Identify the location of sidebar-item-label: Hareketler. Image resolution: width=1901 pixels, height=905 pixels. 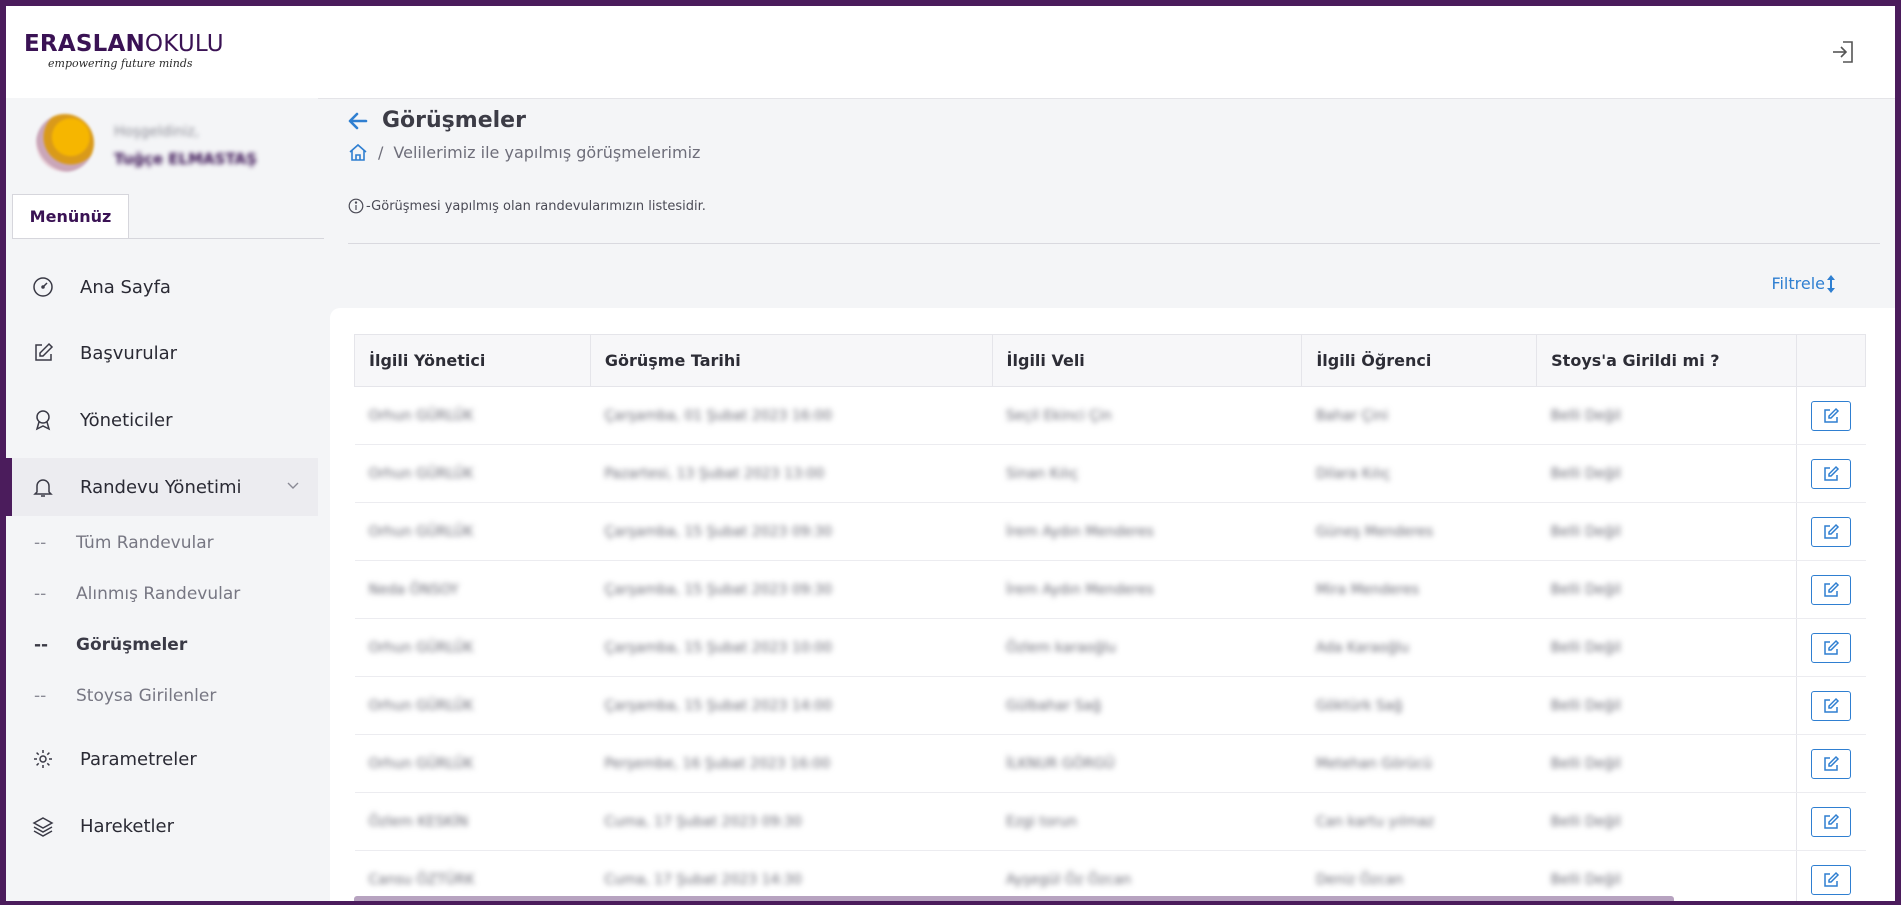
(127, 826).